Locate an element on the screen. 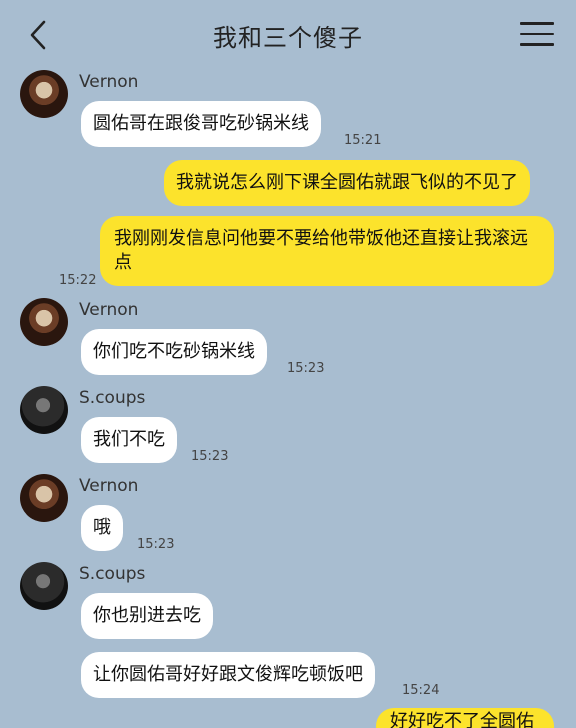 Image resolution: width=576 pixels, height=728 pixels. message-time: 15:24 is located at coordinates (421, 690).